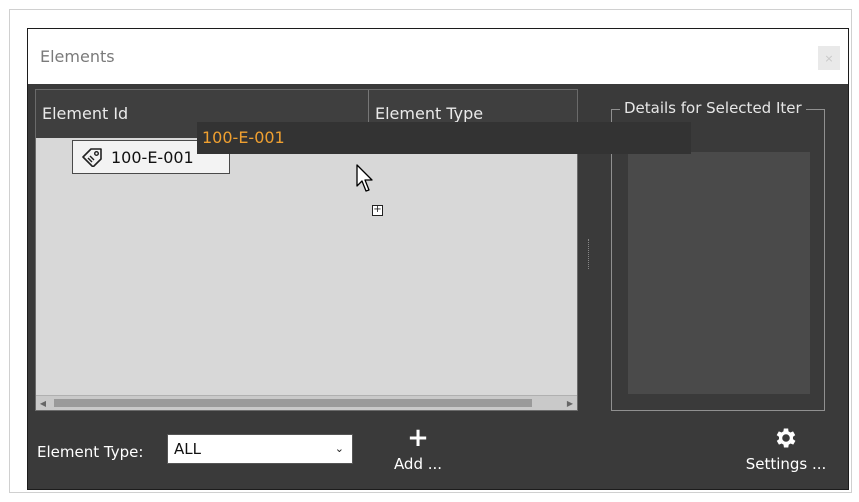 The image size is (859, 502). What do you see at coordinates (438, 56) in the screenshot?
I see `title-bar: Elements ×` at bounding box center [438, 56].